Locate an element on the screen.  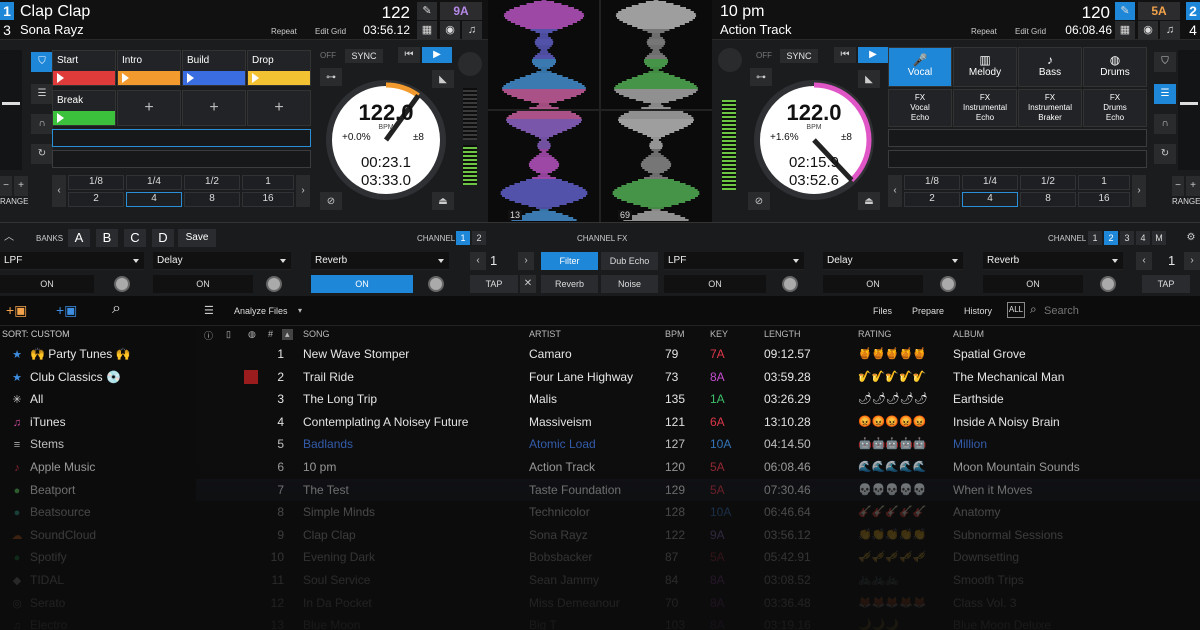
col-album: ALBUM is located at coordinates (968, 334).